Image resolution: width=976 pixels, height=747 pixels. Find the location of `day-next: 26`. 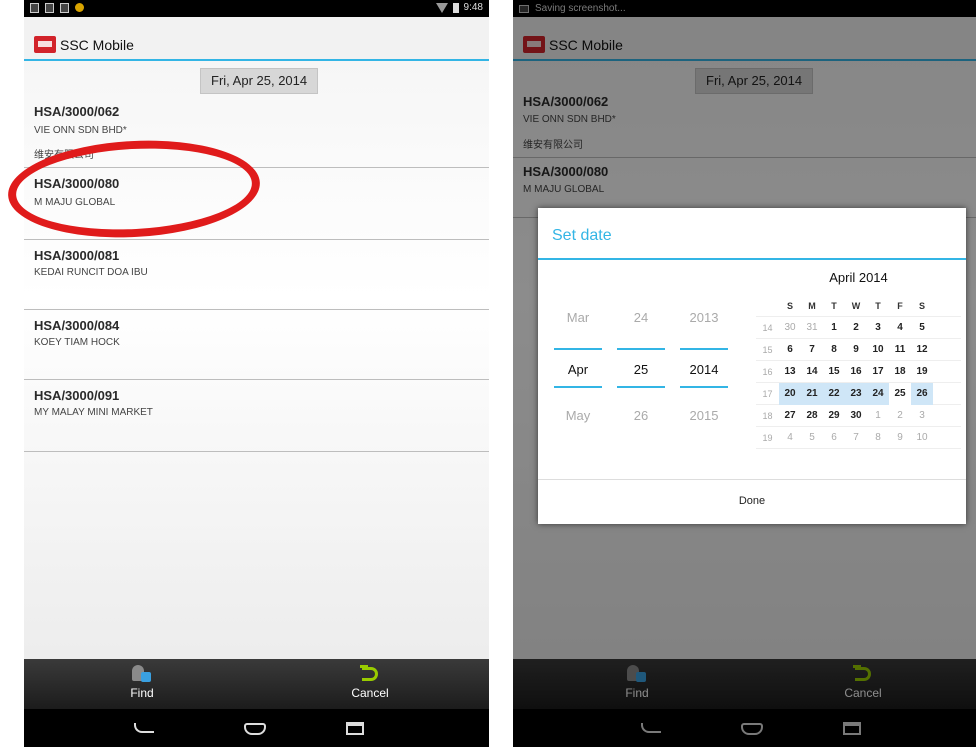

day-next: 26 is located at coordinates (641, 415).